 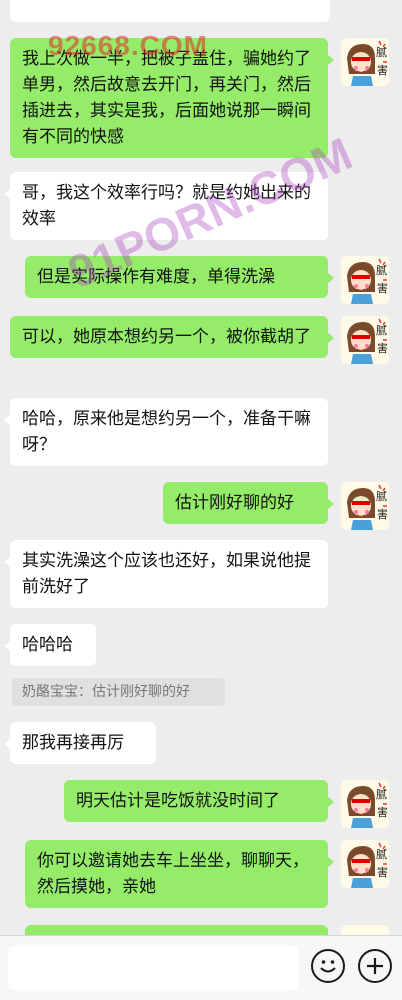 What do you see at coordinates (365, 930) in the screenshot?
I see `avatar` at bounding box center [365, 930].